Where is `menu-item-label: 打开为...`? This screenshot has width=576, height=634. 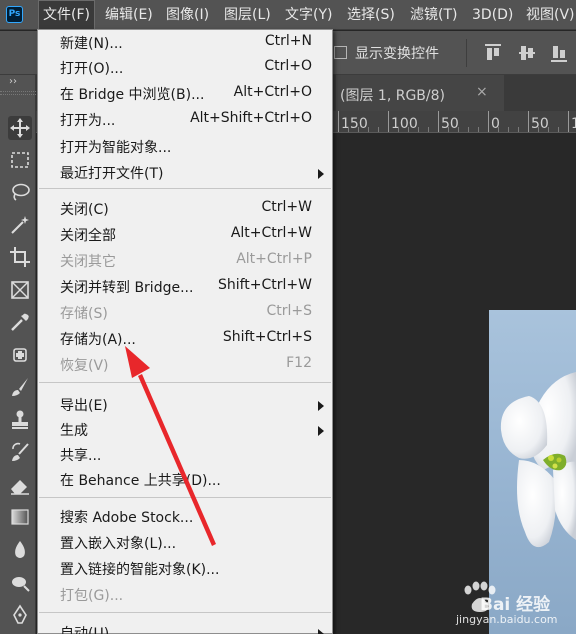 menu-item-label: 打开为... is located at coordinates (88, 121).